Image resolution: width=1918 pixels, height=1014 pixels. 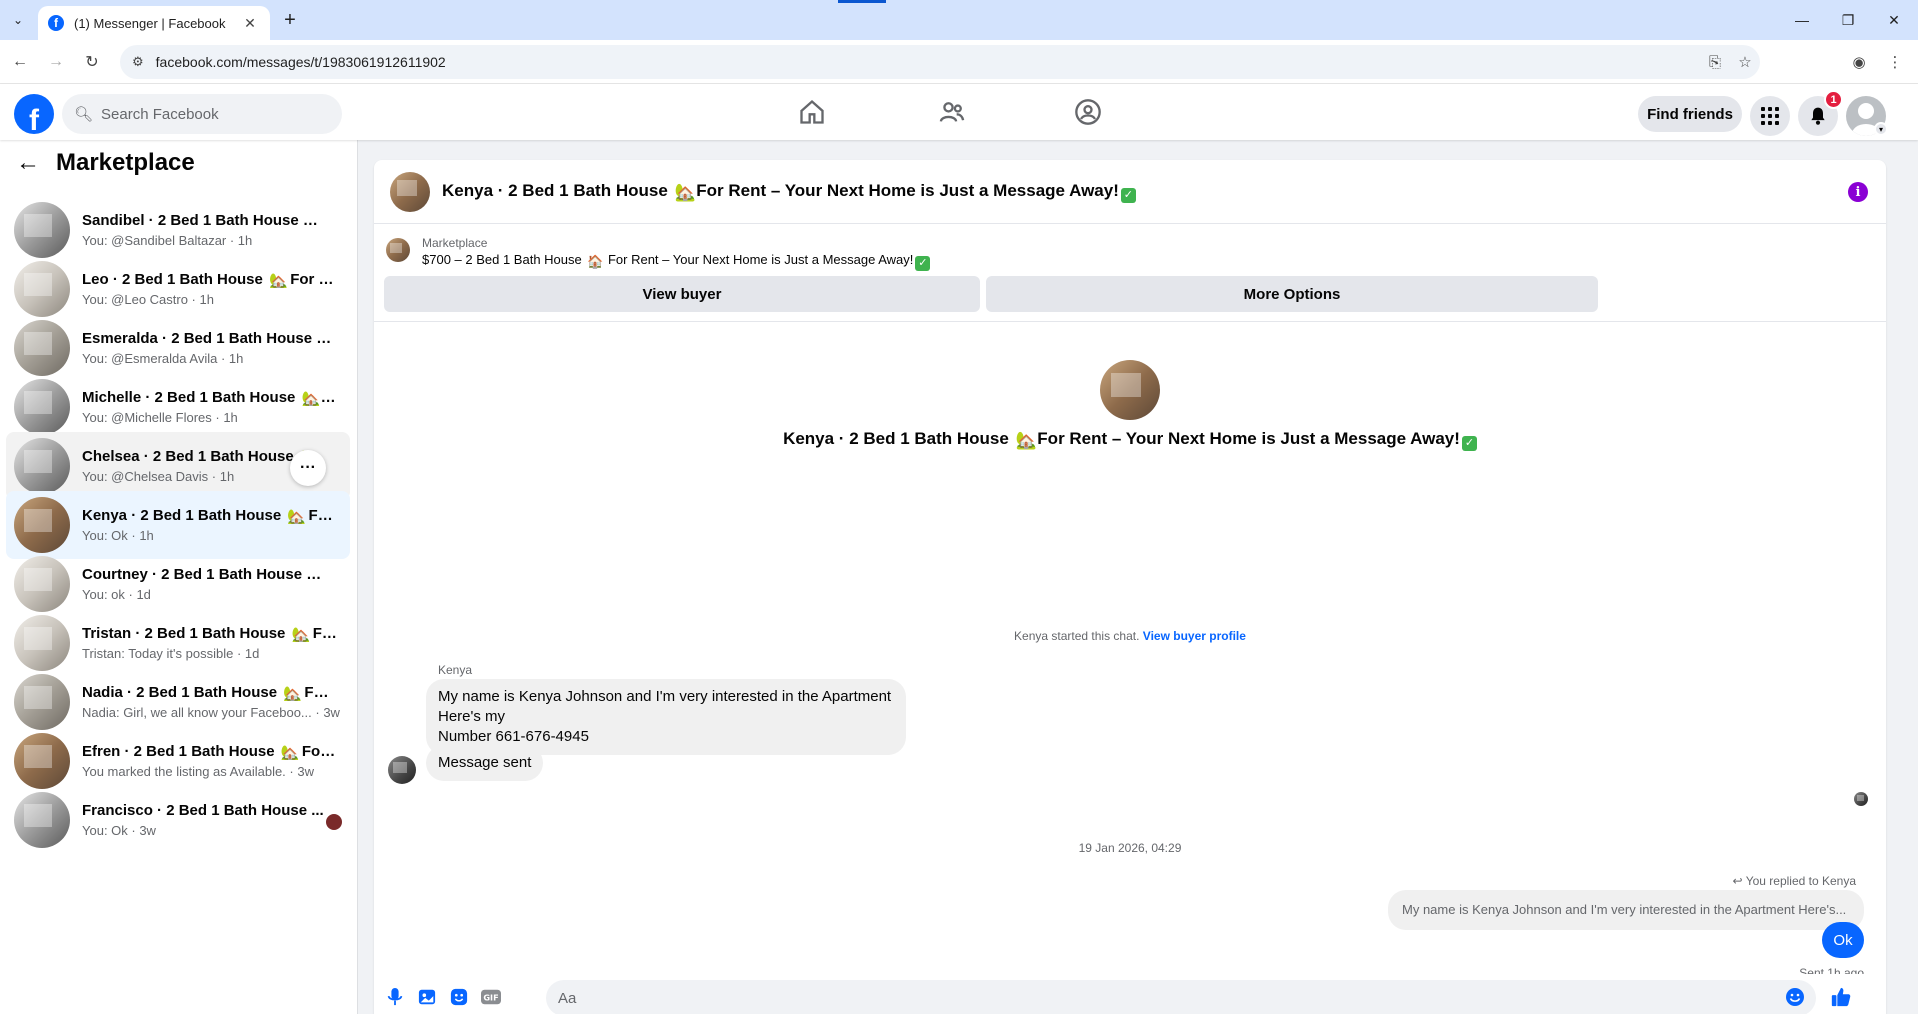 What do you see at coordinates (138, 62) in the screenshot?
I see `site-info-icon: ⚙` at bounding box center [138, 62].